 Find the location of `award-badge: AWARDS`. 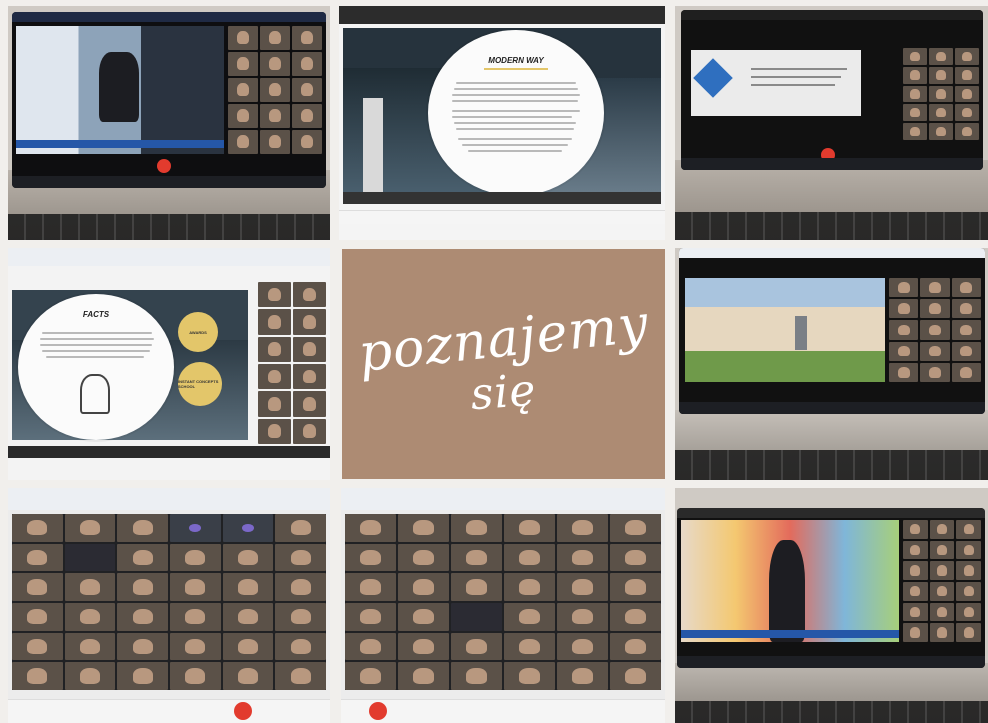

award-badge: AWARDS is located at coordinates (198, 332).